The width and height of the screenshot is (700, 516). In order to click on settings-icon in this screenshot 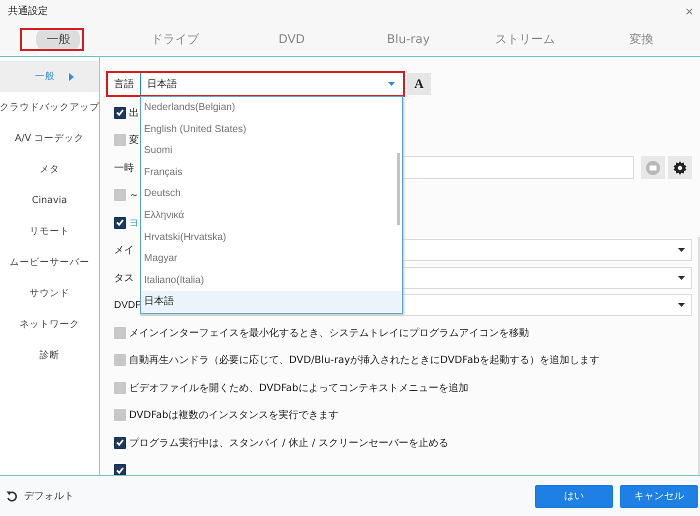, I will do `click(680, 167)`.